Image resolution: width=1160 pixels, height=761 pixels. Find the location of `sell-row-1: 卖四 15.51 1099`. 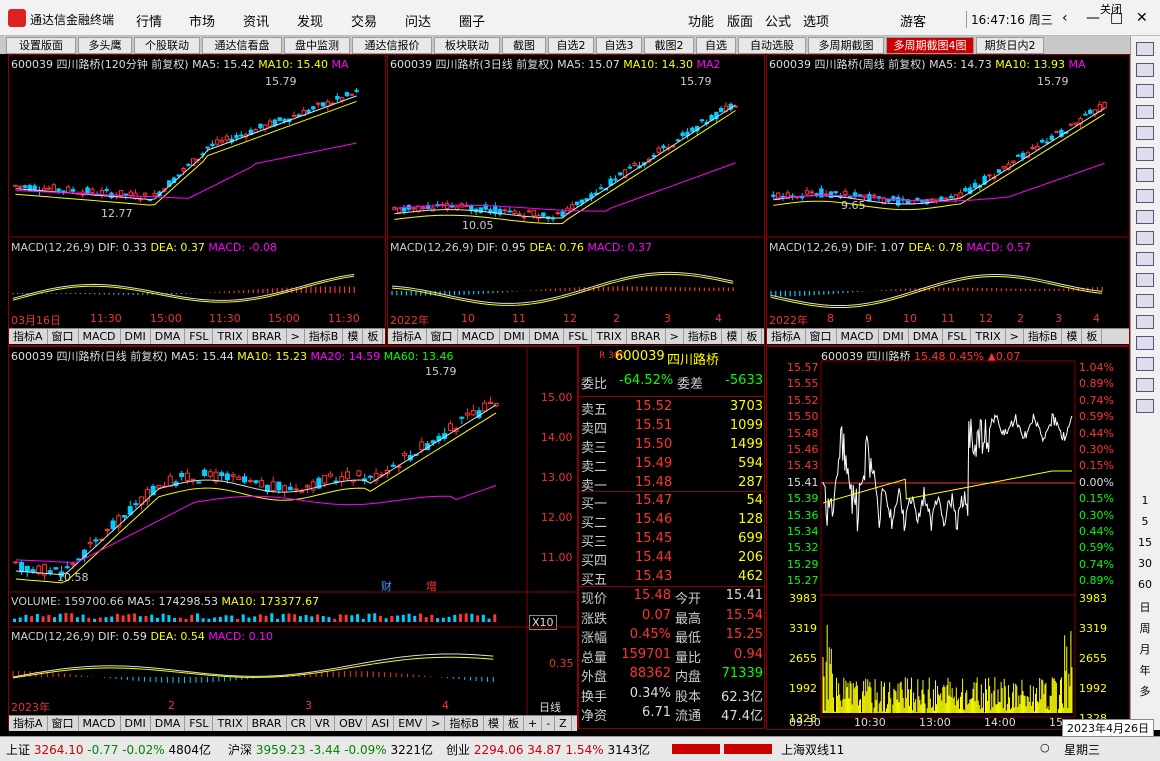

sell-row-1: 卖四 15.51 1099 is located at coordinates (673, 427).